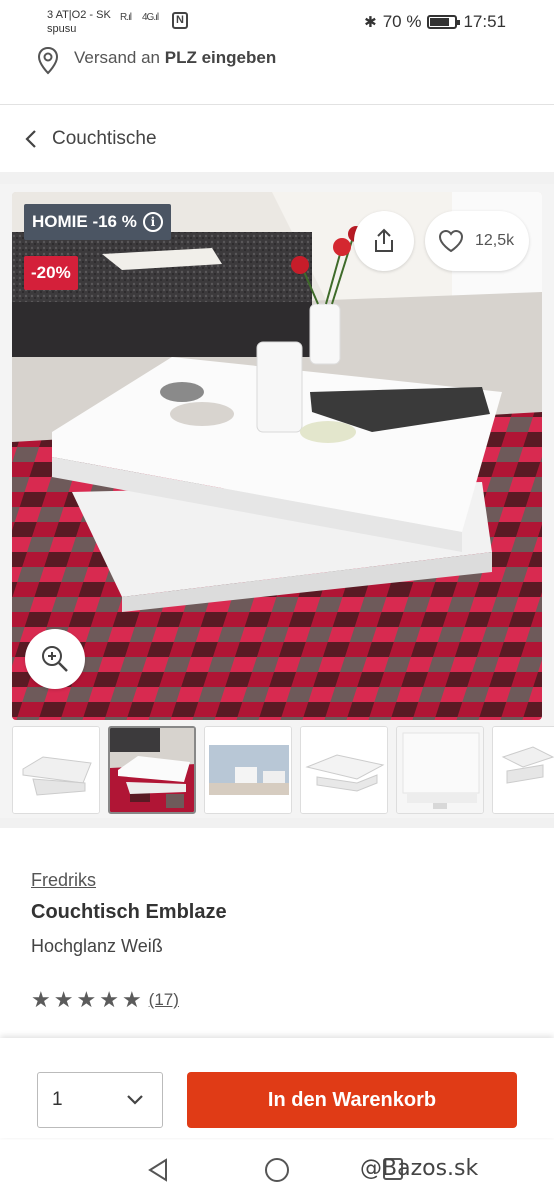 Image resolution: width=554 pixels, height=1200 pixels. I want to click on zoom-button, so click(55, 659).